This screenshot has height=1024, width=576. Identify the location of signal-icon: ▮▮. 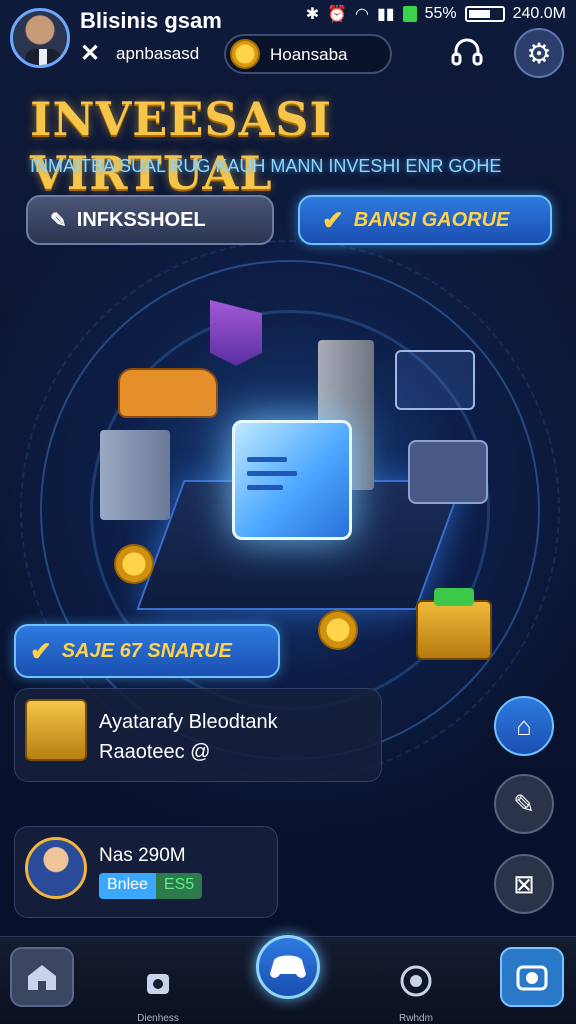
(385, 14).